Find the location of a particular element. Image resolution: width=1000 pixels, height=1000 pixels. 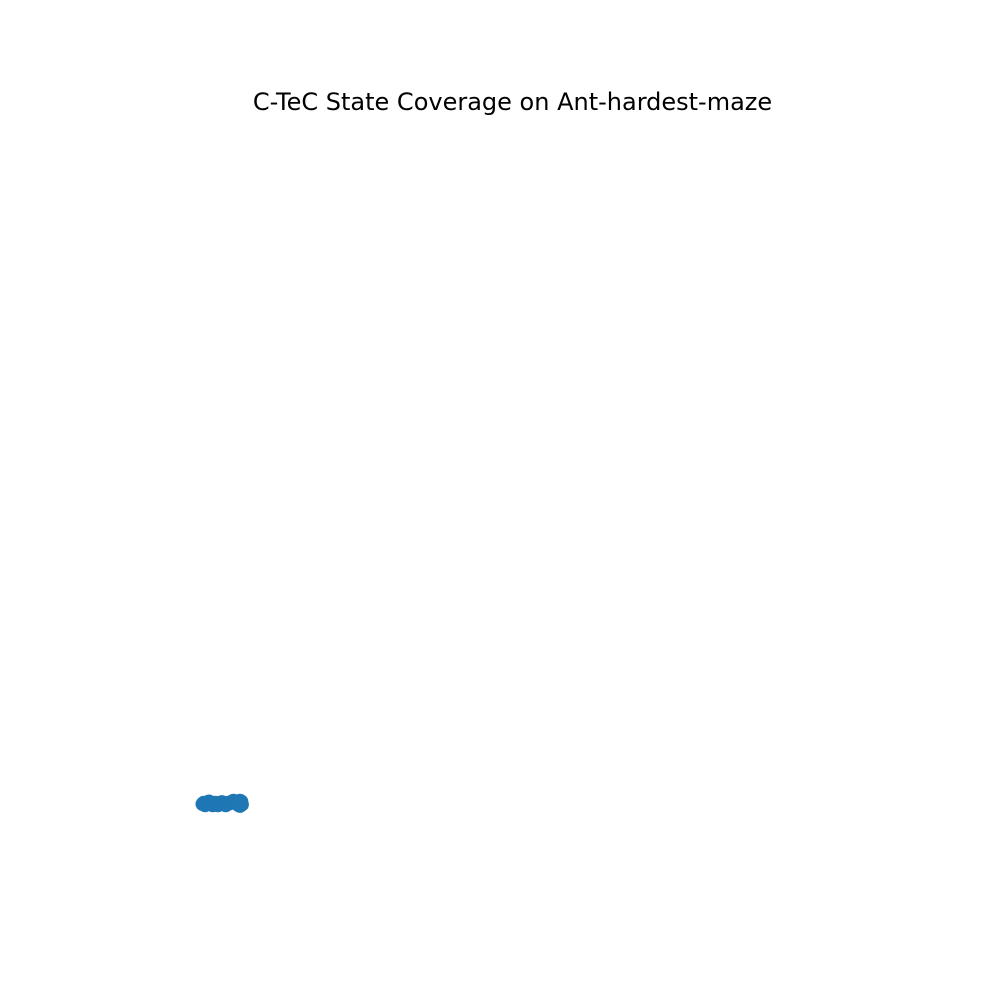

scatter-plot is located at coordinates (222, 803).